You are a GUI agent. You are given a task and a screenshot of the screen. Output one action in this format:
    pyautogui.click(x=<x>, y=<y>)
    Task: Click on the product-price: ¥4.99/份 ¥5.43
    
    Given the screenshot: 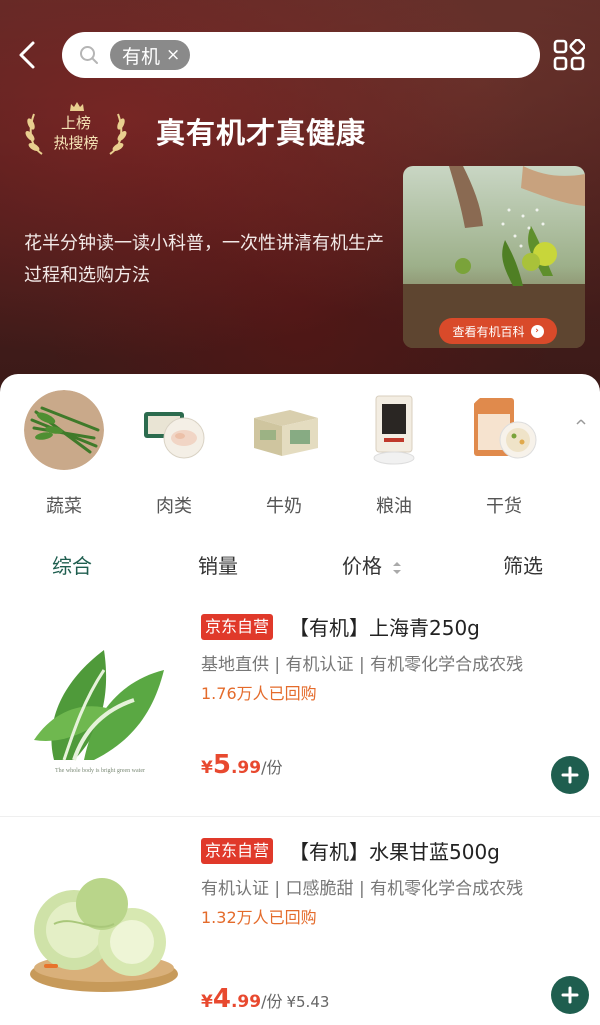 What is the action you would take?
    pyautogui.click(x=265, y=999)
    